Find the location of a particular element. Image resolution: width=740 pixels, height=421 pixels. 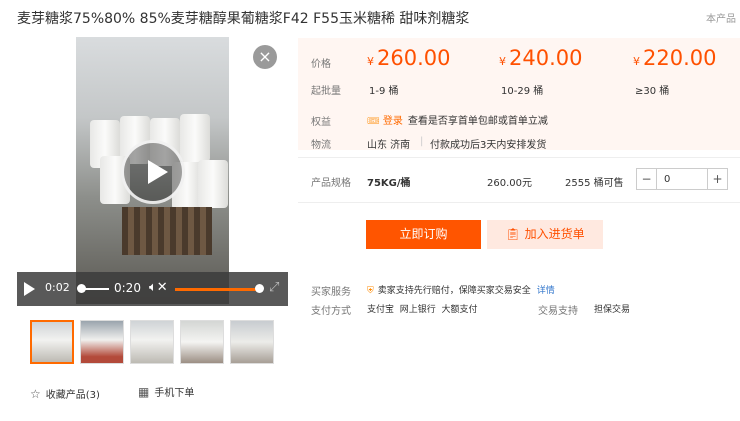

price-tier-2: ¥240.00 is located at coordinates (540, 58).